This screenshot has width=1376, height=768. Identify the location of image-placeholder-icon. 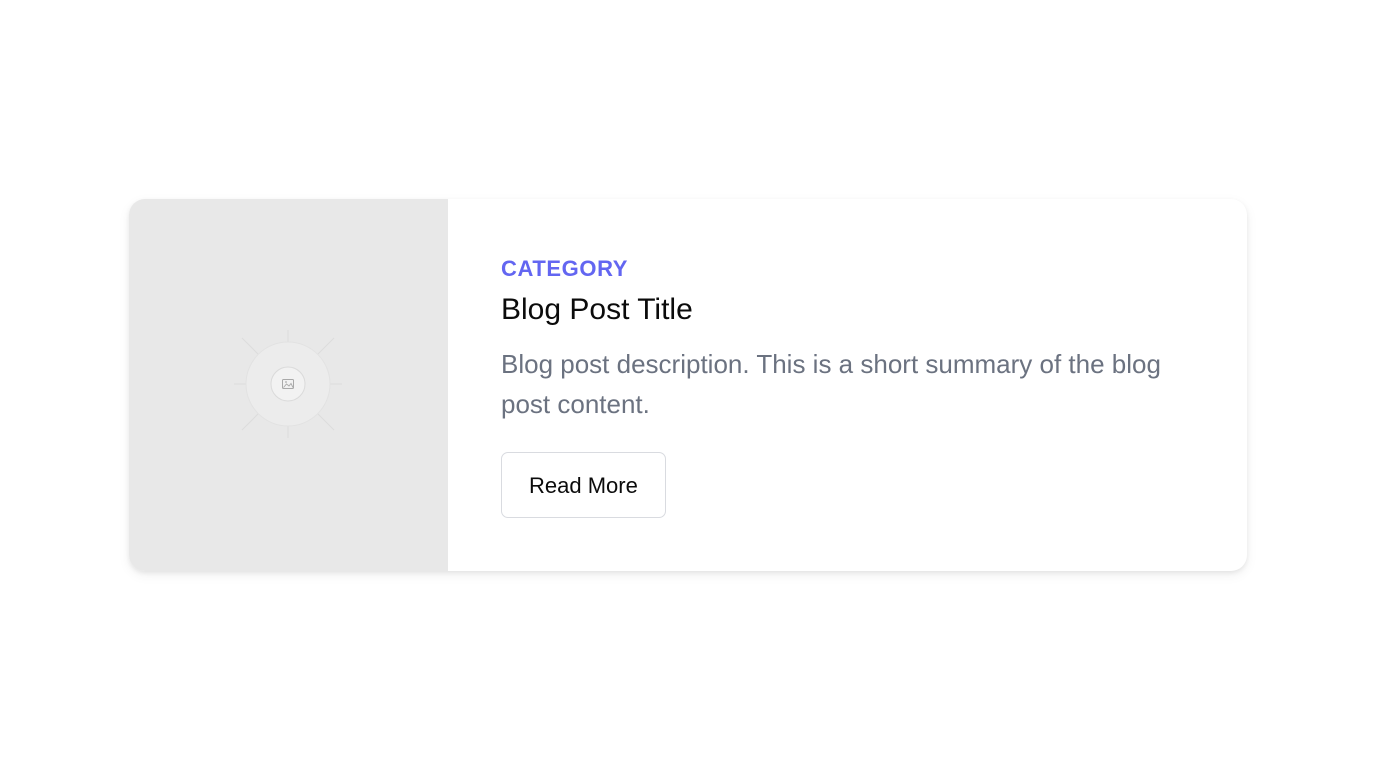
(288, 384).